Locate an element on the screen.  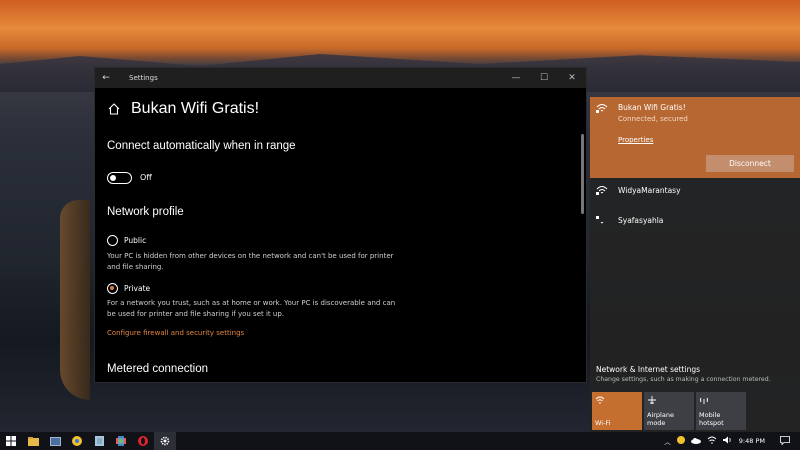
opera-button is located at coordinates (143, 441).